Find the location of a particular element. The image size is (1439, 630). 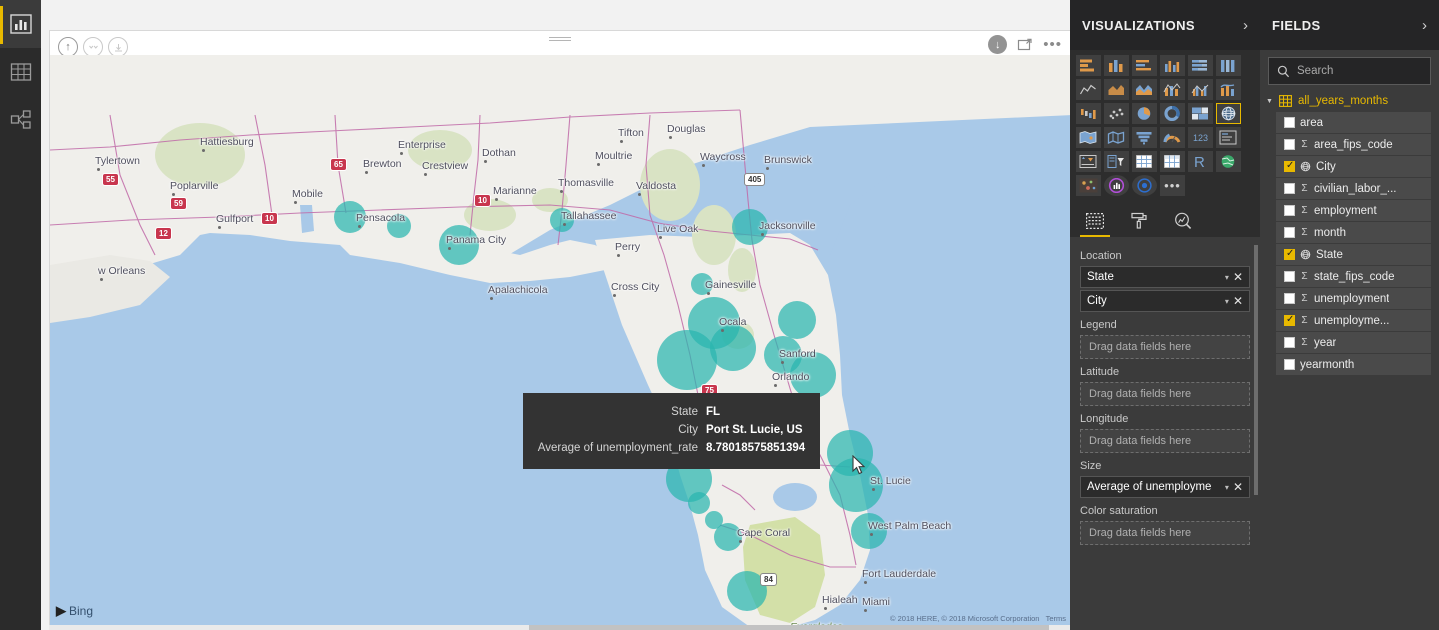

stacked-column-chart-icon is located at coordinates (1116, 65).